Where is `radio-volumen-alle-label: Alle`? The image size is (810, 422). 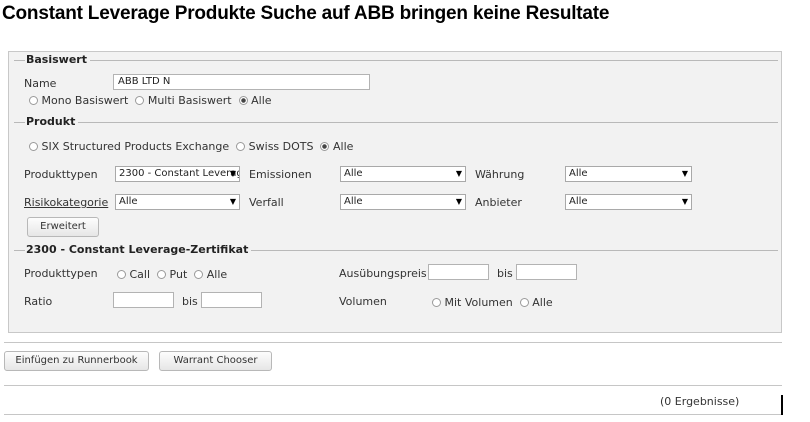
radio-volumen-alle-label: Alle is located at coordinates (542, 302).